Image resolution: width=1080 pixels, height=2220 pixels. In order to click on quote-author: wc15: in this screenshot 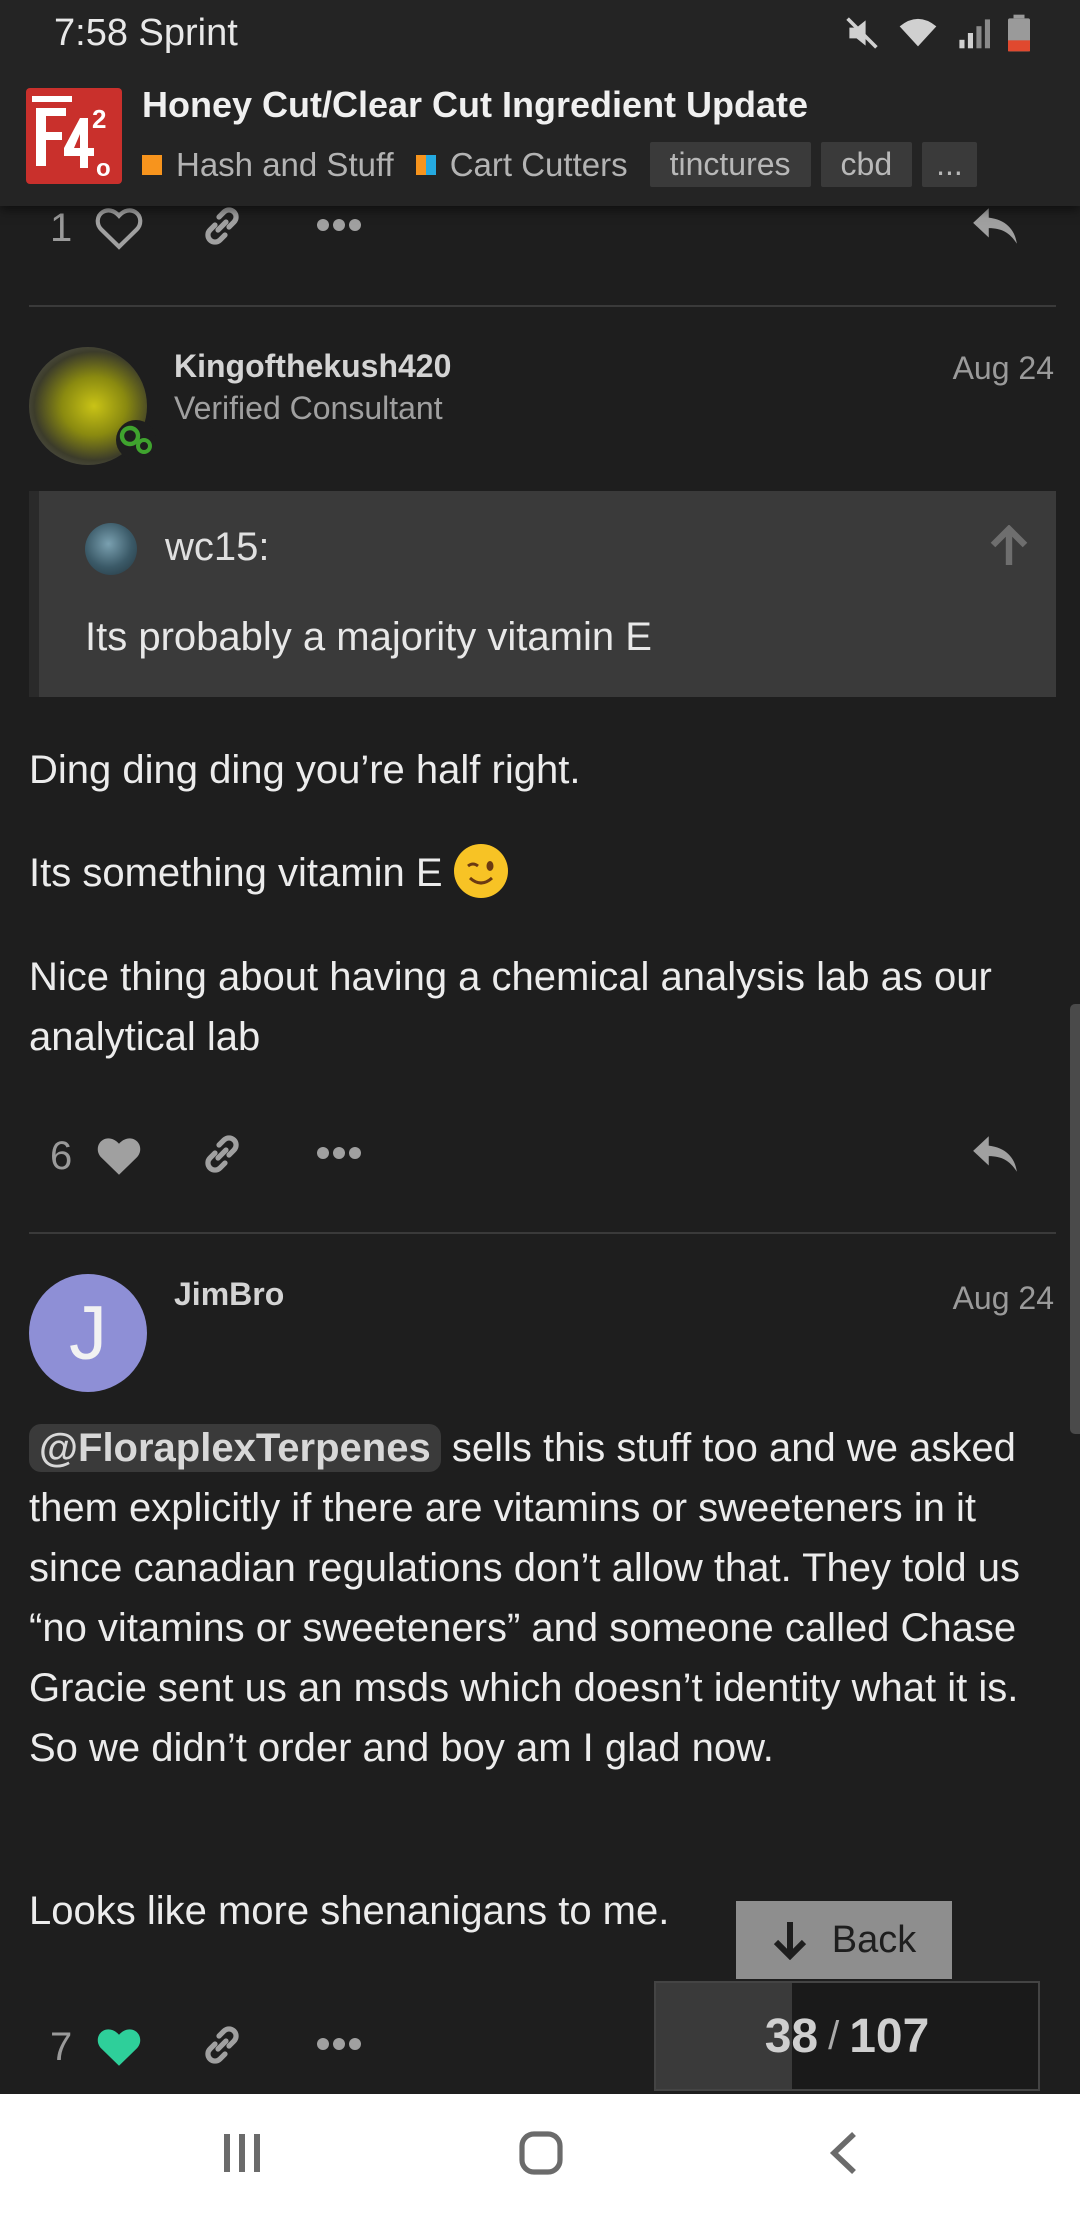, I will do `click(217, 547)`.